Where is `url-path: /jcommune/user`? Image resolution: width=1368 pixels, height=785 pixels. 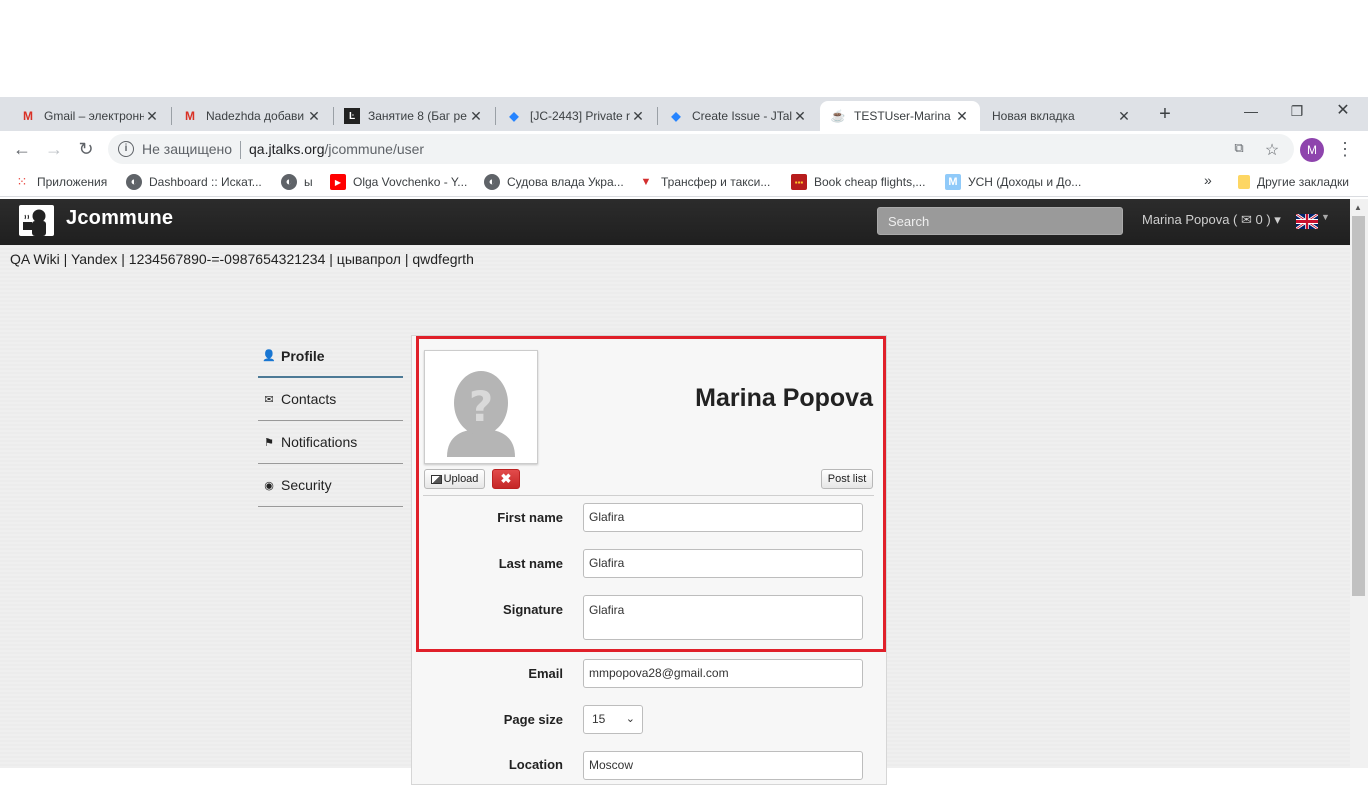 url-path: /jcommune/user is located at coordinates (374, 149).